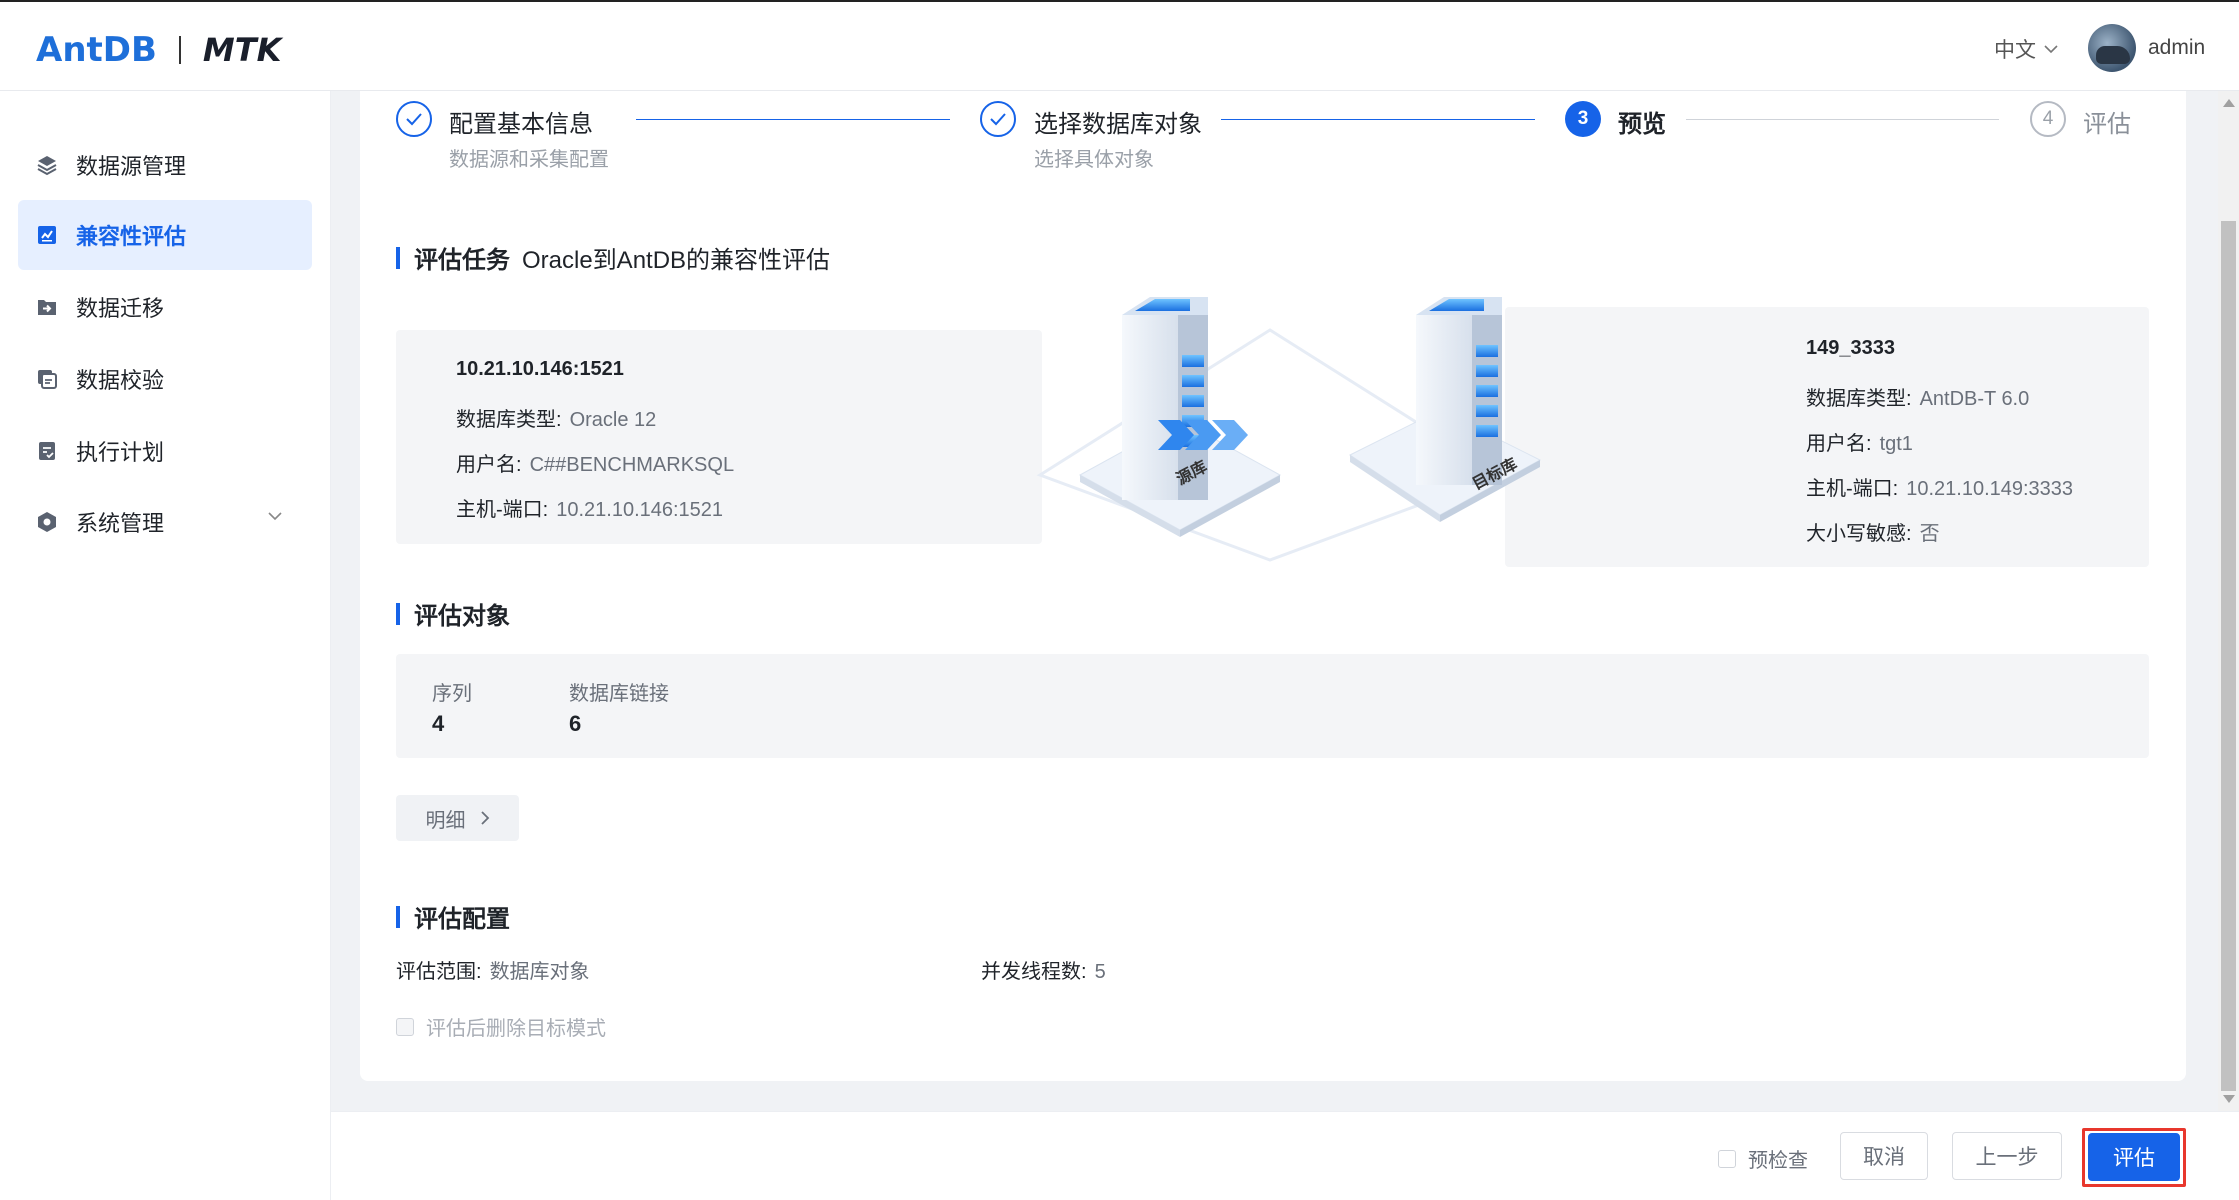 The image size is (2239, 1200). I want to click on step-1-title: 配置基本信息, so click(521, 124).